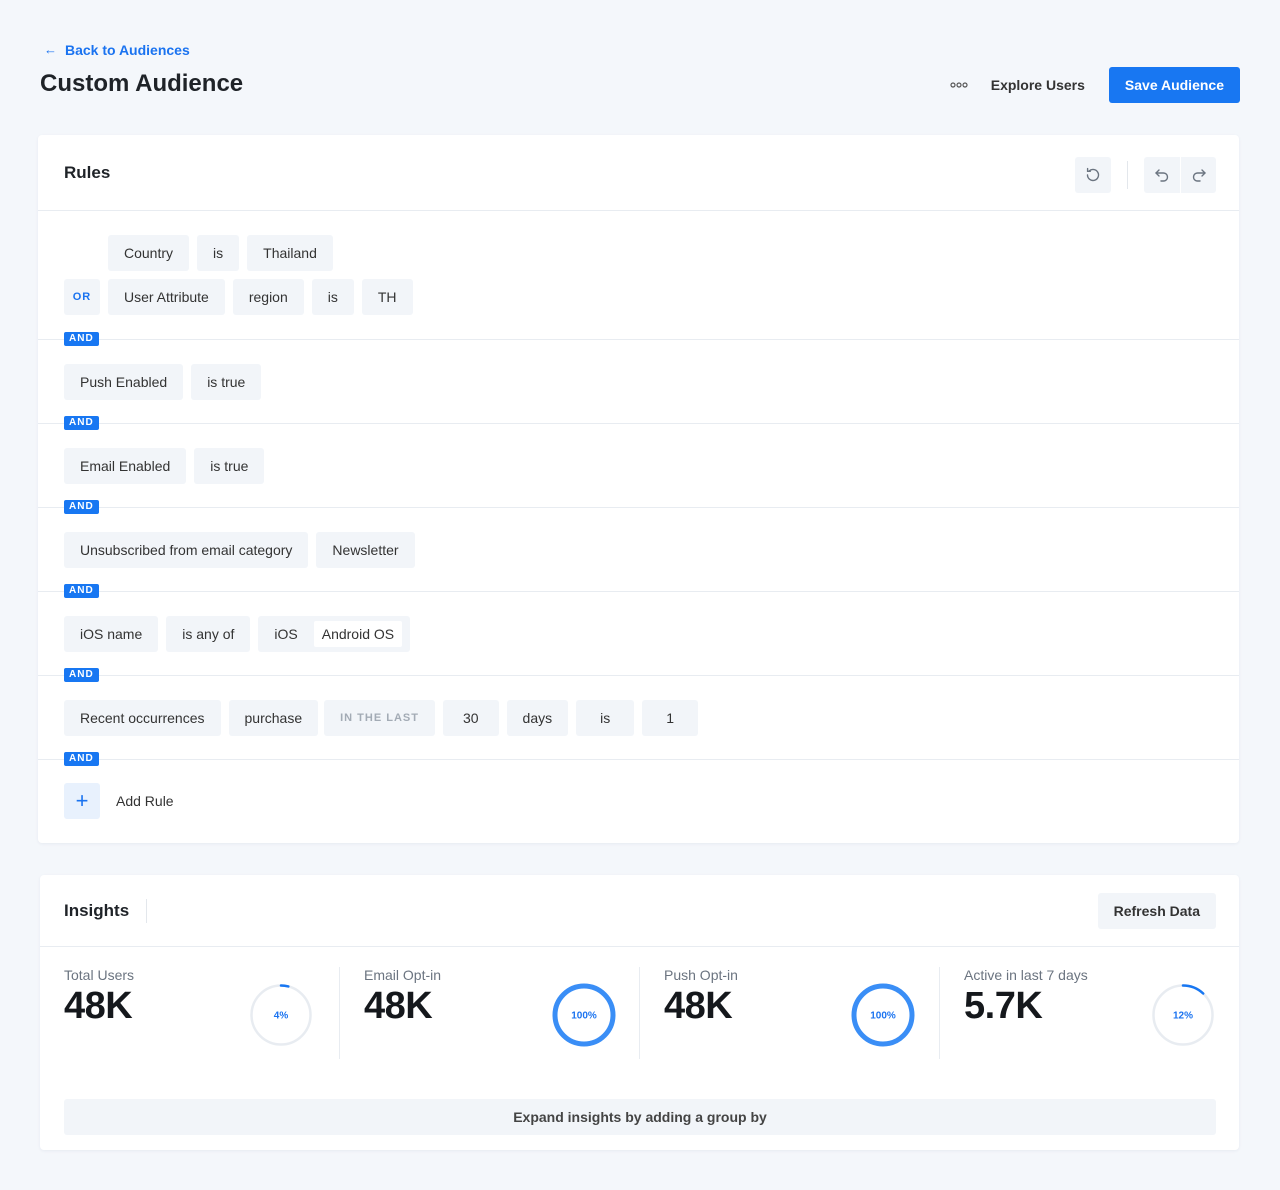 The height and width of the screenshot is (1190, 1280). I want to click on rule-chip-attribute: Email Enabled, so click(125, 466).